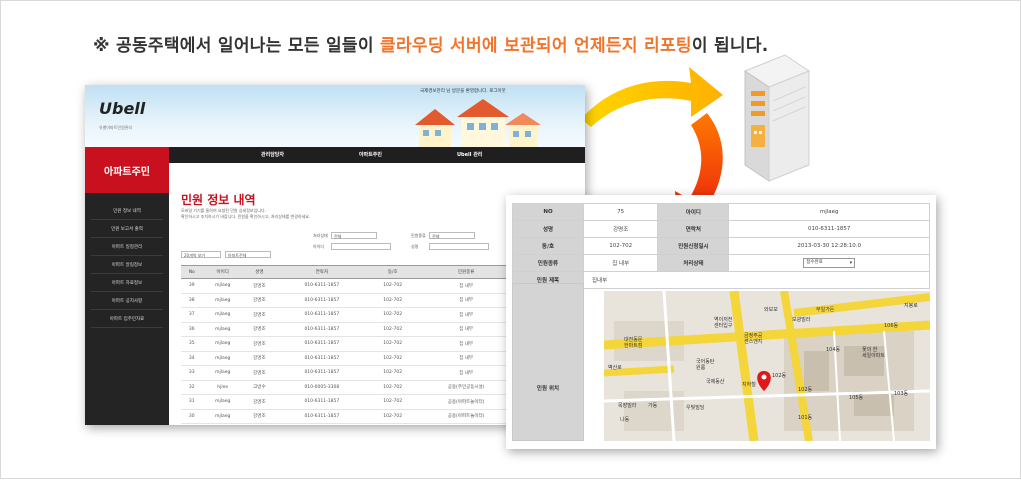  What do you see at coordinates (466, 272) in the screenshot?
I see `col-type: 민원종류` at bounding box center [466, 272].